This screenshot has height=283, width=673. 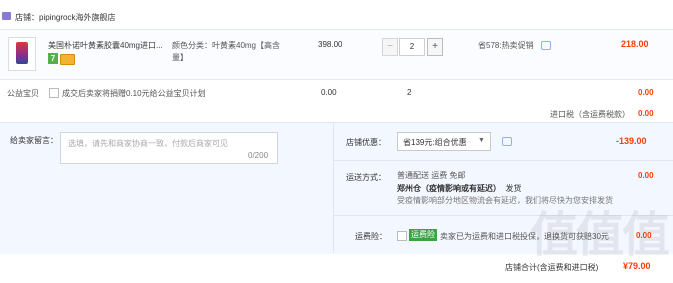 I want to click on quantity-increase-button: +, so click(x=435, y=47).